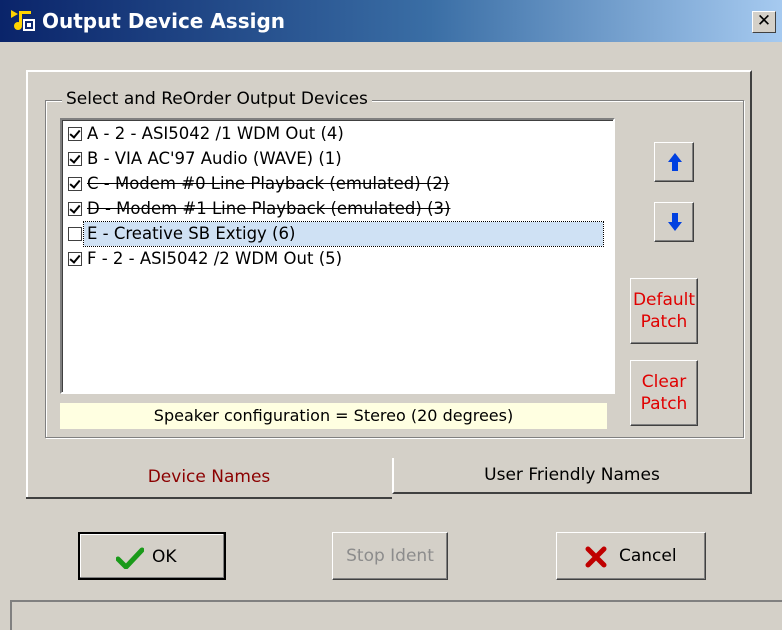  Describe the element at coordinates (164, 557) in the screenshot. I see `ok-label: OK` at that location.